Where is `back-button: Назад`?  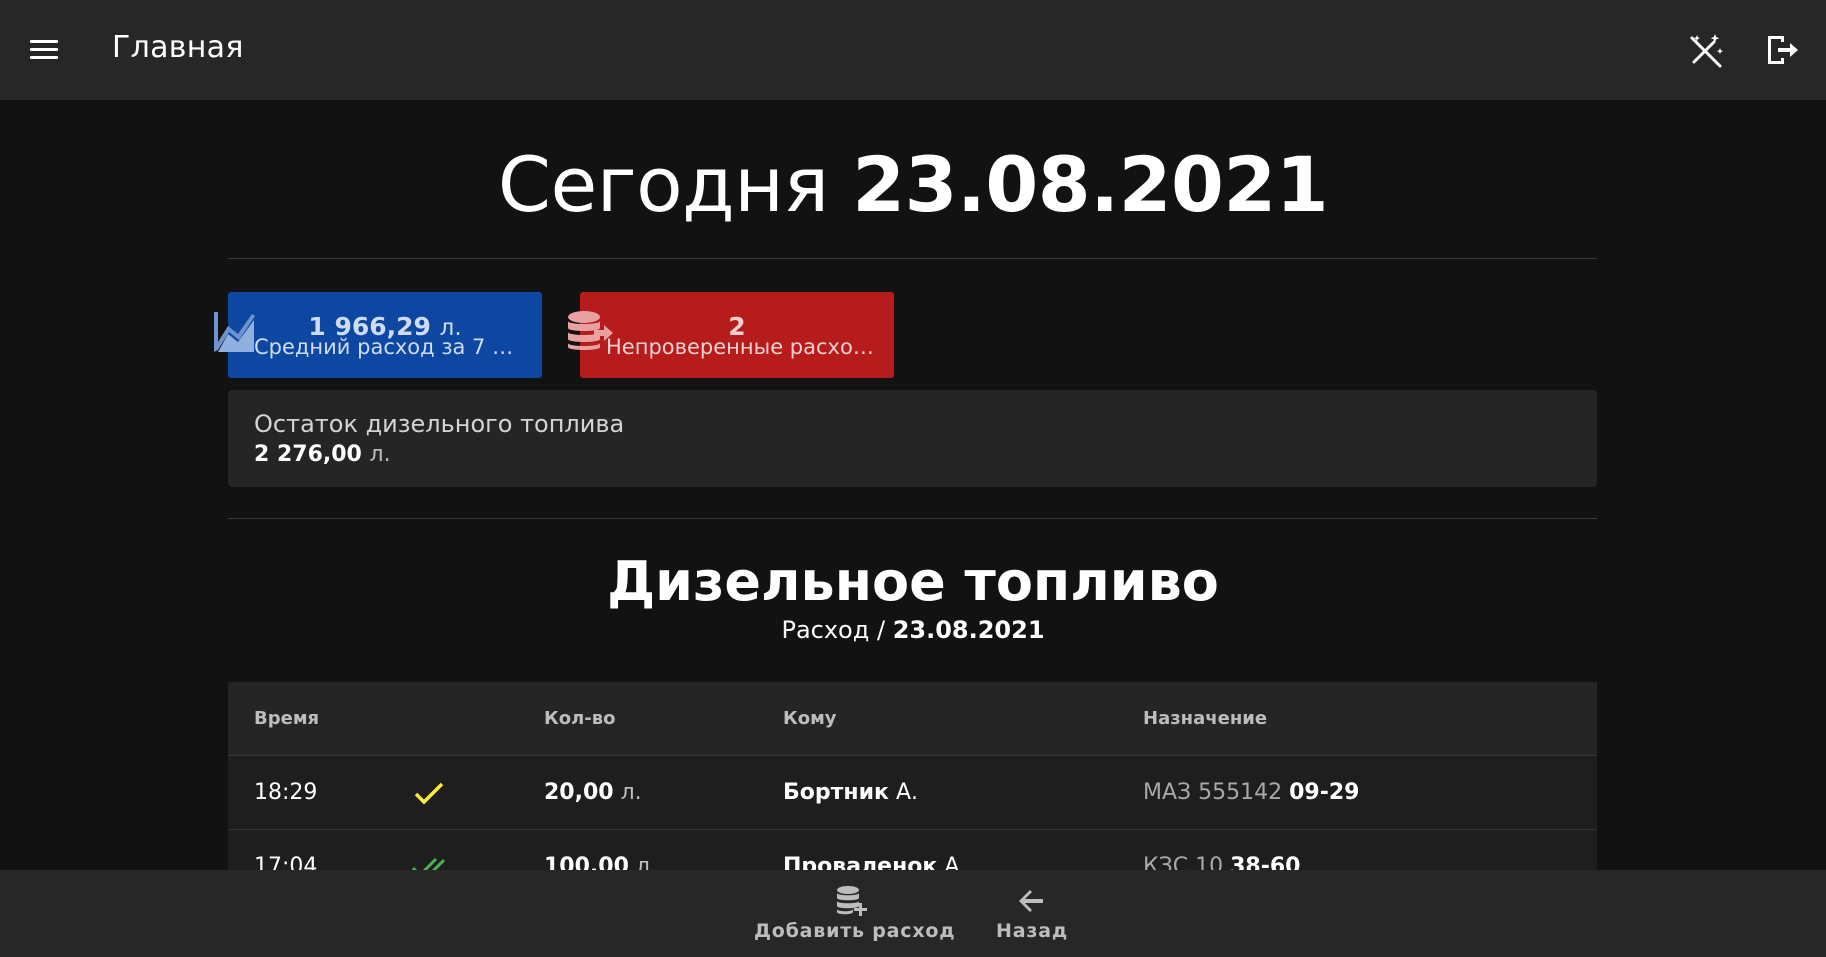 back-button: Назад is located at coordinates (1032, 913).